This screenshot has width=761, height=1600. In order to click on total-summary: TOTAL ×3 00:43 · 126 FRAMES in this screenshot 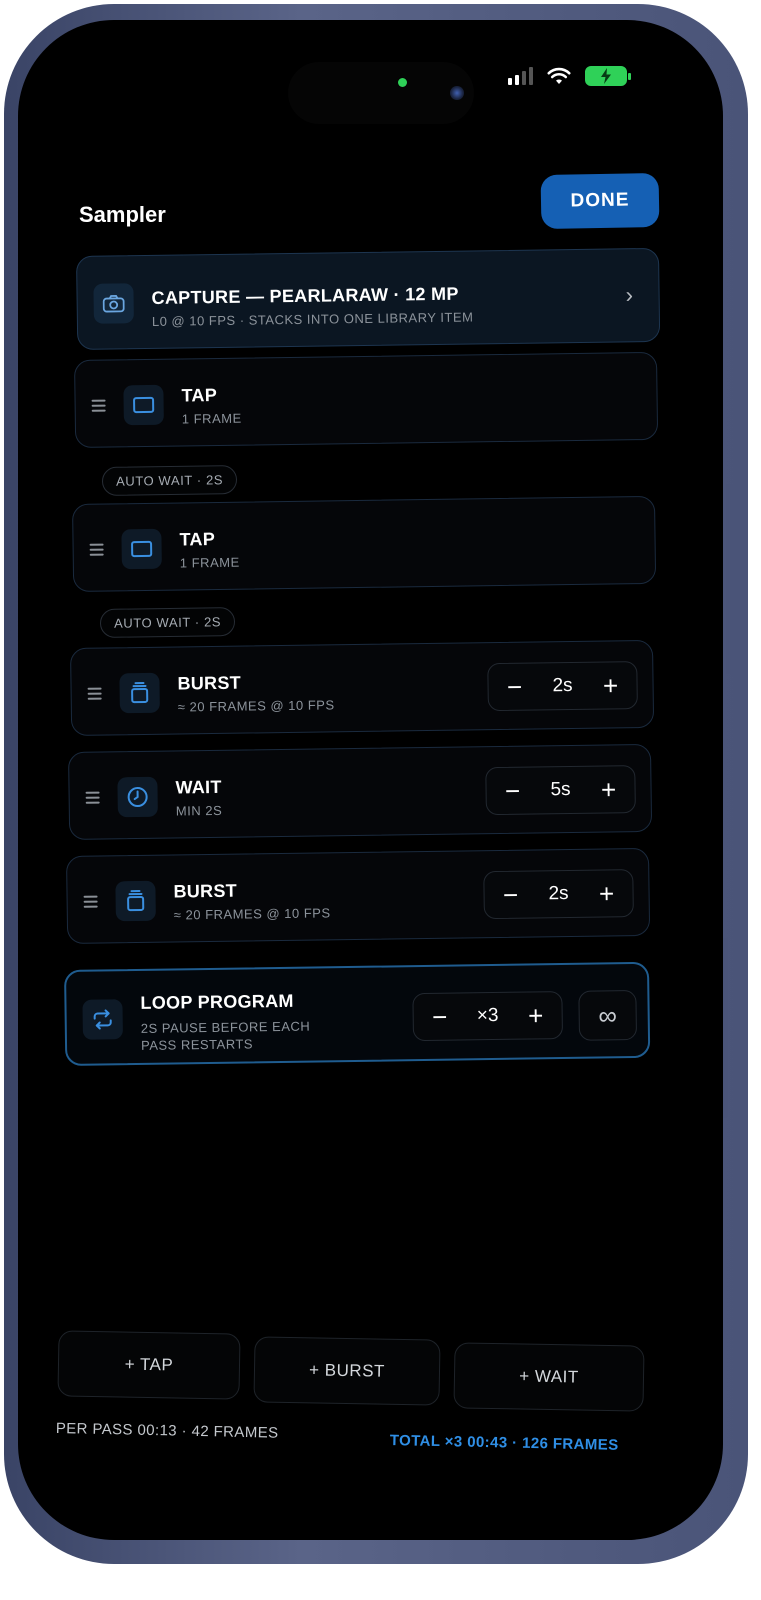, I will do `click(504, 1443)`.